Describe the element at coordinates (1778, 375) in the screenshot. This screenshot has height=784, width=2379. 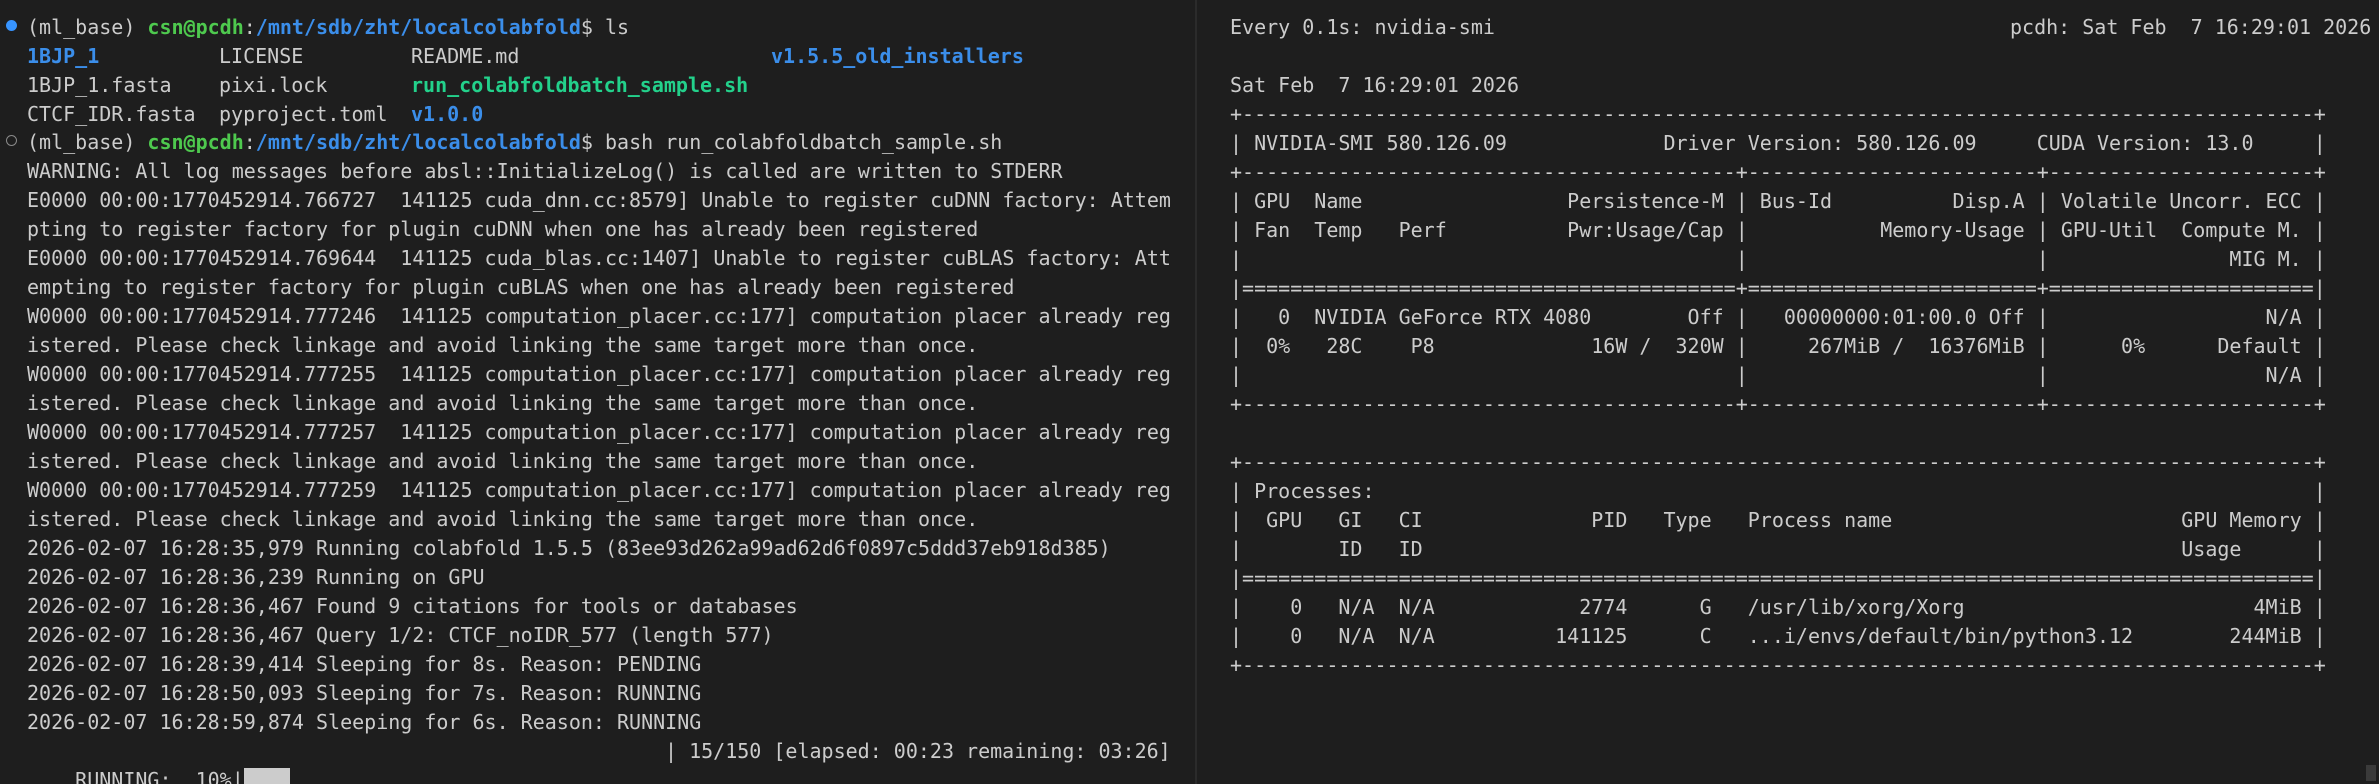
I see `smi-line: | | | N/A |` at that location.